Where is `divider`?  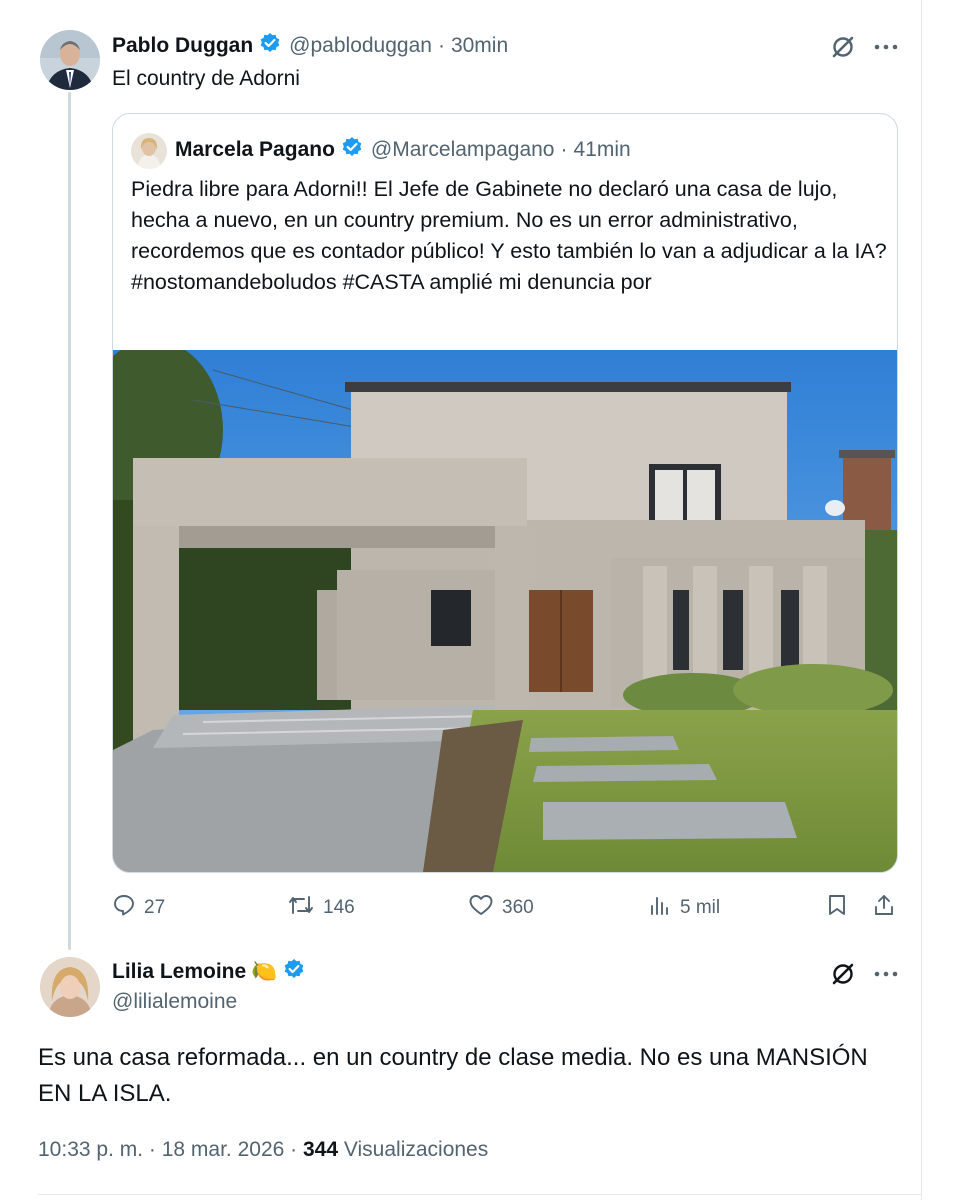
divider is located at coordinates (479, 1194).